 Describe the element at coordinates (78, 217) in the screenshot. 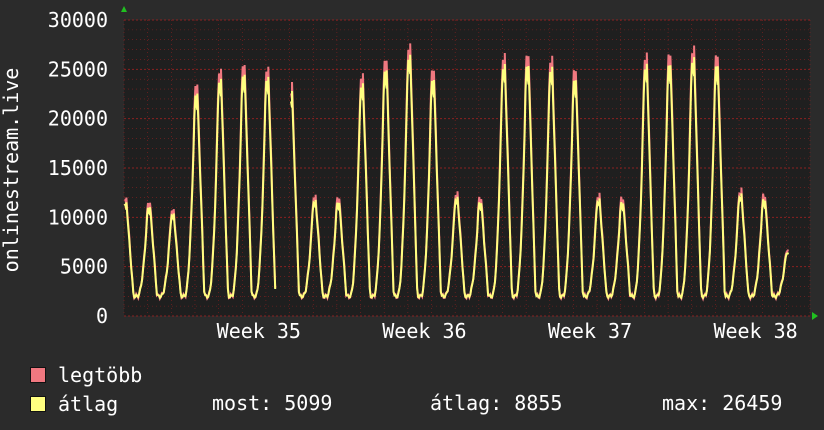

I see `y-tick-label: 10000` at that location.